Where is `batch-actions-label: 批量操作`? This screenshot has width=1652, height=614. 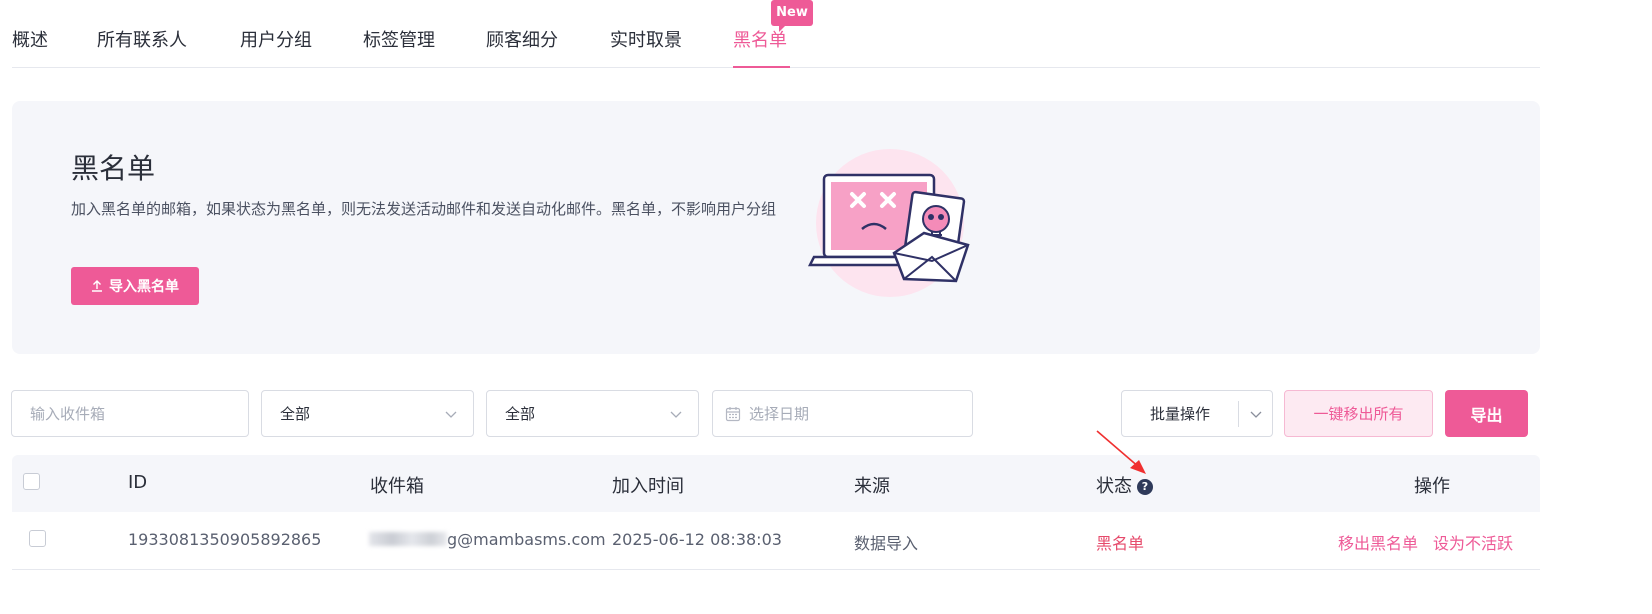 batch-actions-label: 批量操作 is located at coordinates (1179, 414).